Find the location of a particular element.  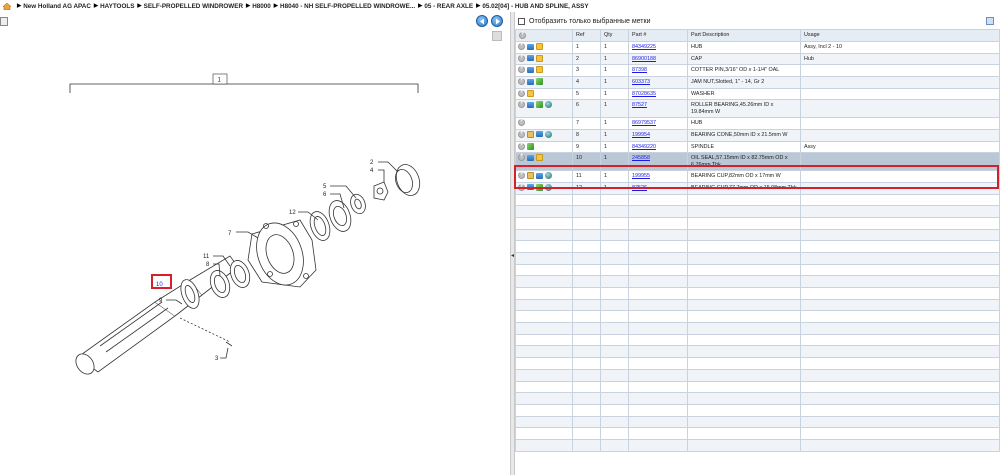

table-row: 2186900188 CAPHub is located at coordinates (757, 59).